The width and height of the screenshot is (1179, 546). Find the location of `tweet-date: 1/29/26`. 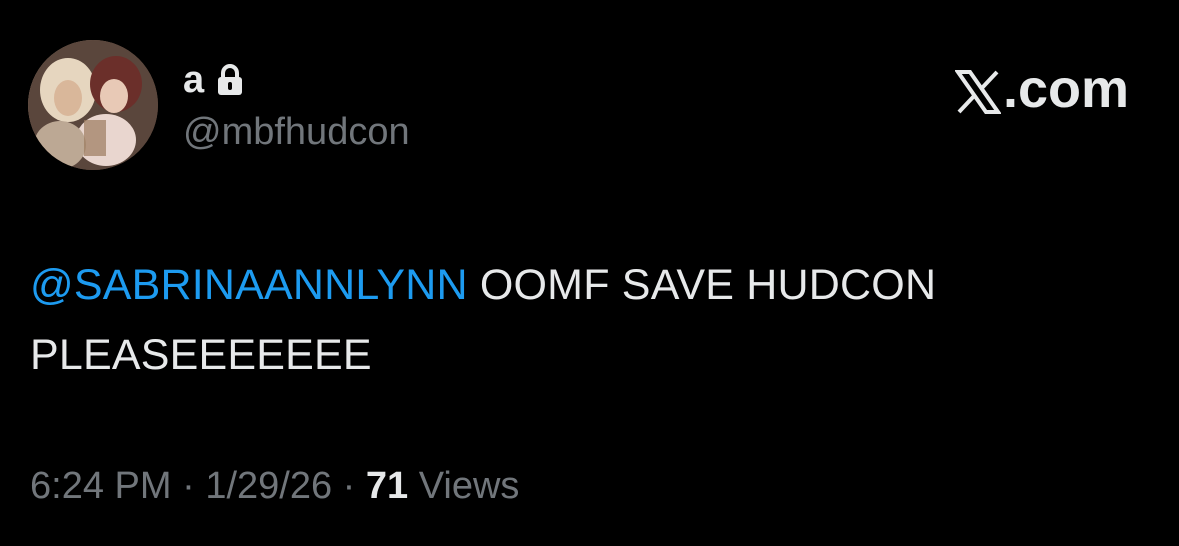

tweet-date: 1/29/26 is located at coordinates (268, 486).